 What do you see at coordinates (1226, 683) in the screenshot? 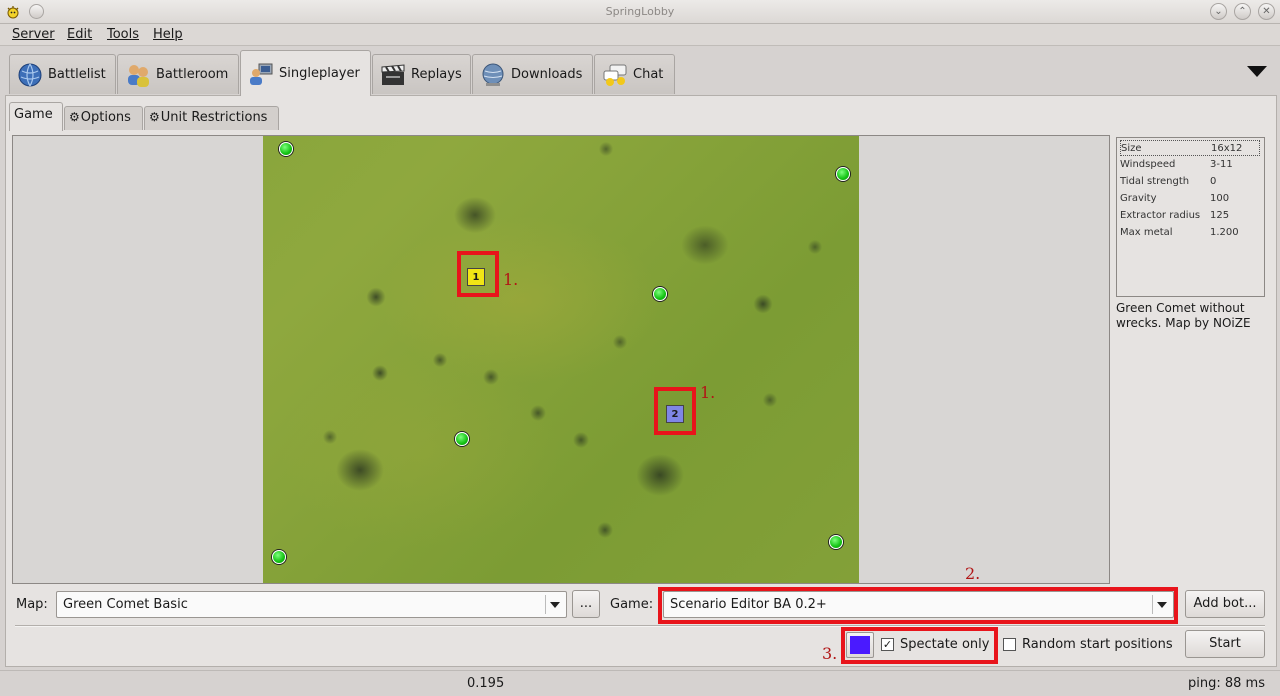
I see `ping-text: ping: 88 ms` at bounding box center [1226, 683].